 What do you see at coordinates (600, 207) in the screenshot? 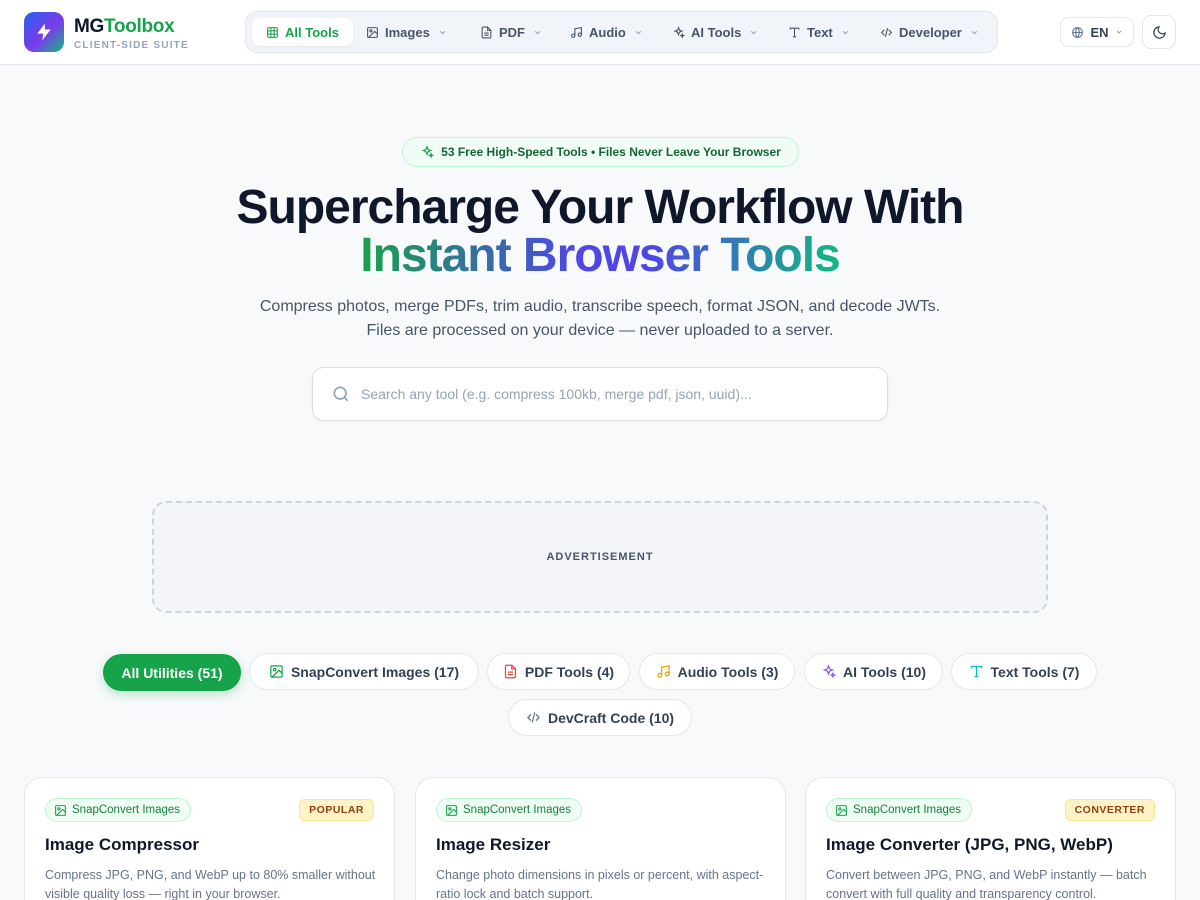
I see `hero-title-line1: Supercharge Your Workflow With` at bounding box center [600, 207].